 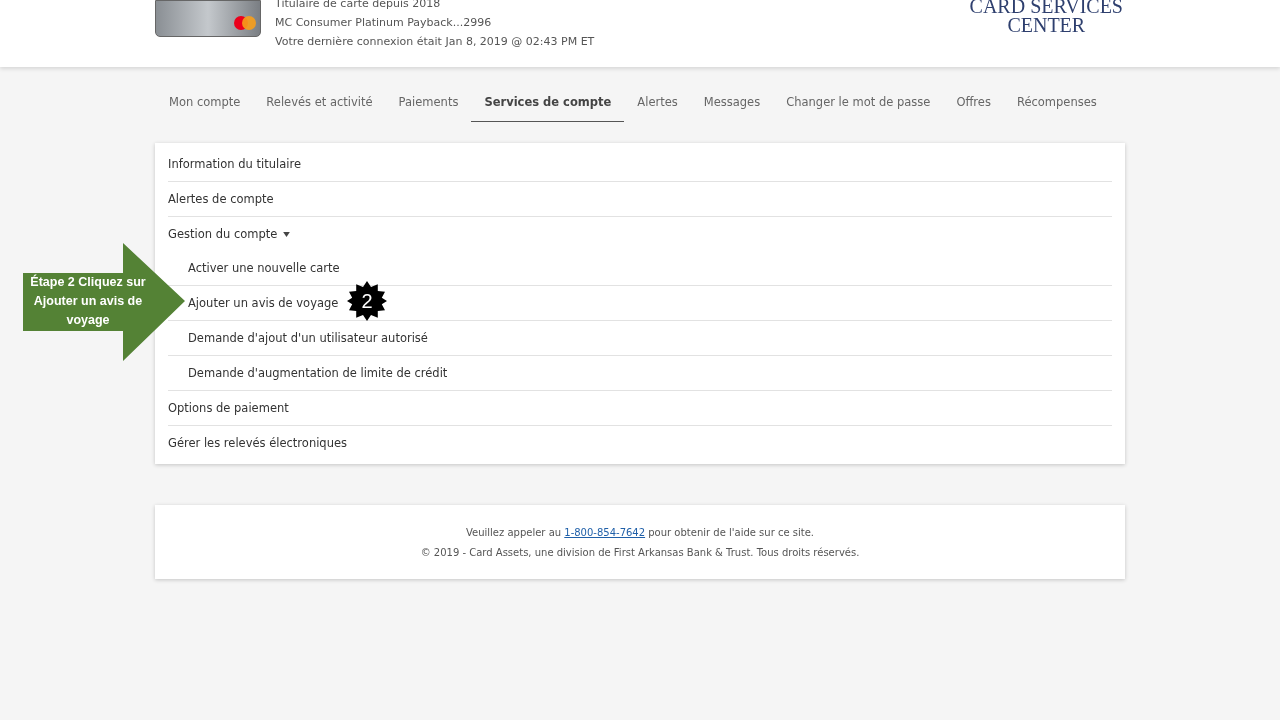 I want to click on nav-tab: Mon compte, so click(x=205, y=103).